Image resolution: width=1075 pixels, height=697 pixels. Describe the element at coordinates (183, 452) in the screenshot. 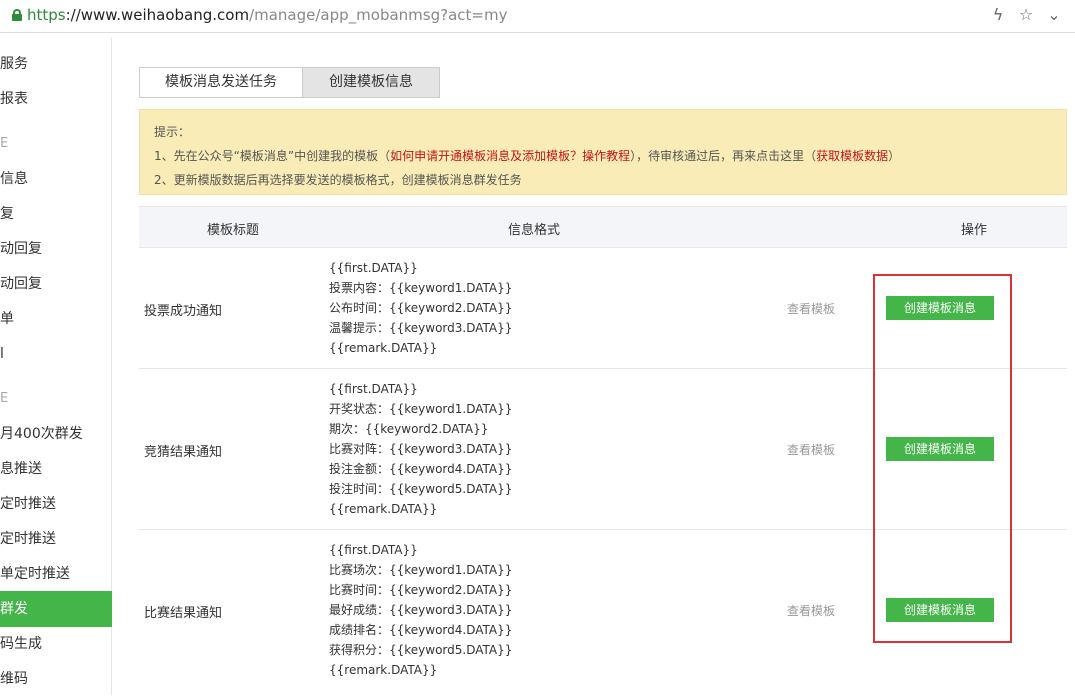

I see `row-title: 竞猜结果通知` at that location.